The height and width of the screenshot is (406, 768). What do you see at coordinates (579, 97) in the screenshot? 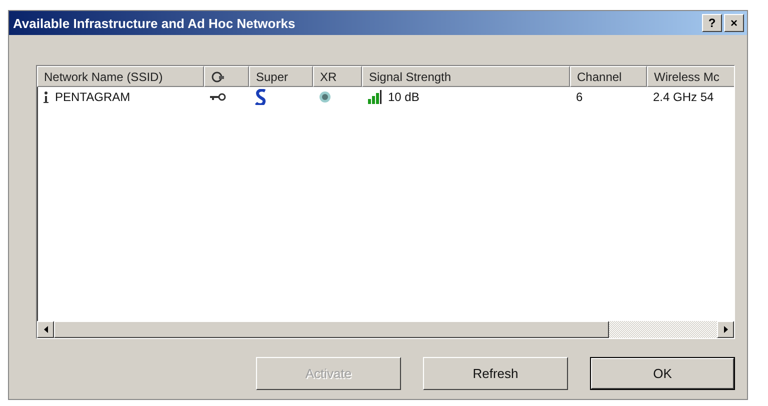
I see `channel: 6` at bounding box center [579, 97].